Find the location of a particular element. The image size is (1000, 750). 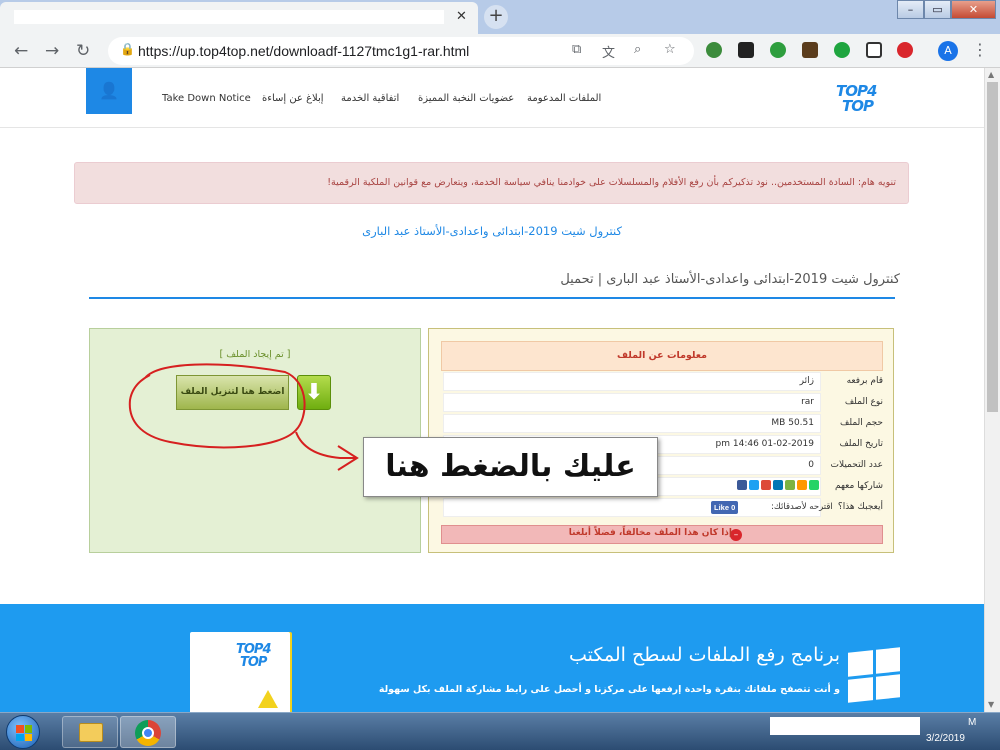

nav-service-agreement: اتفاقية الخدمة is located at coordinates (370, 98).